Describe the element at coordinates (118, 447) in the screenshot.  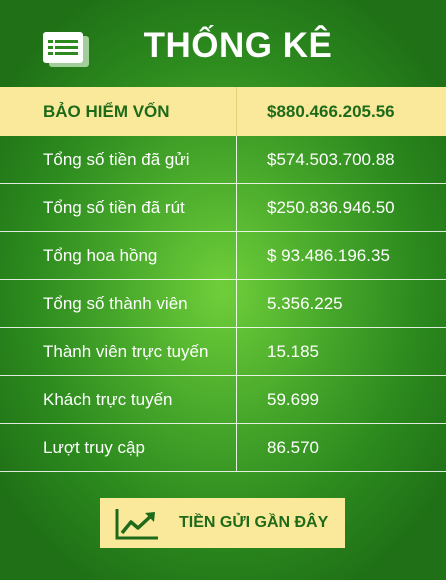
I see `stats-label: Lượt truy cập` at that location.